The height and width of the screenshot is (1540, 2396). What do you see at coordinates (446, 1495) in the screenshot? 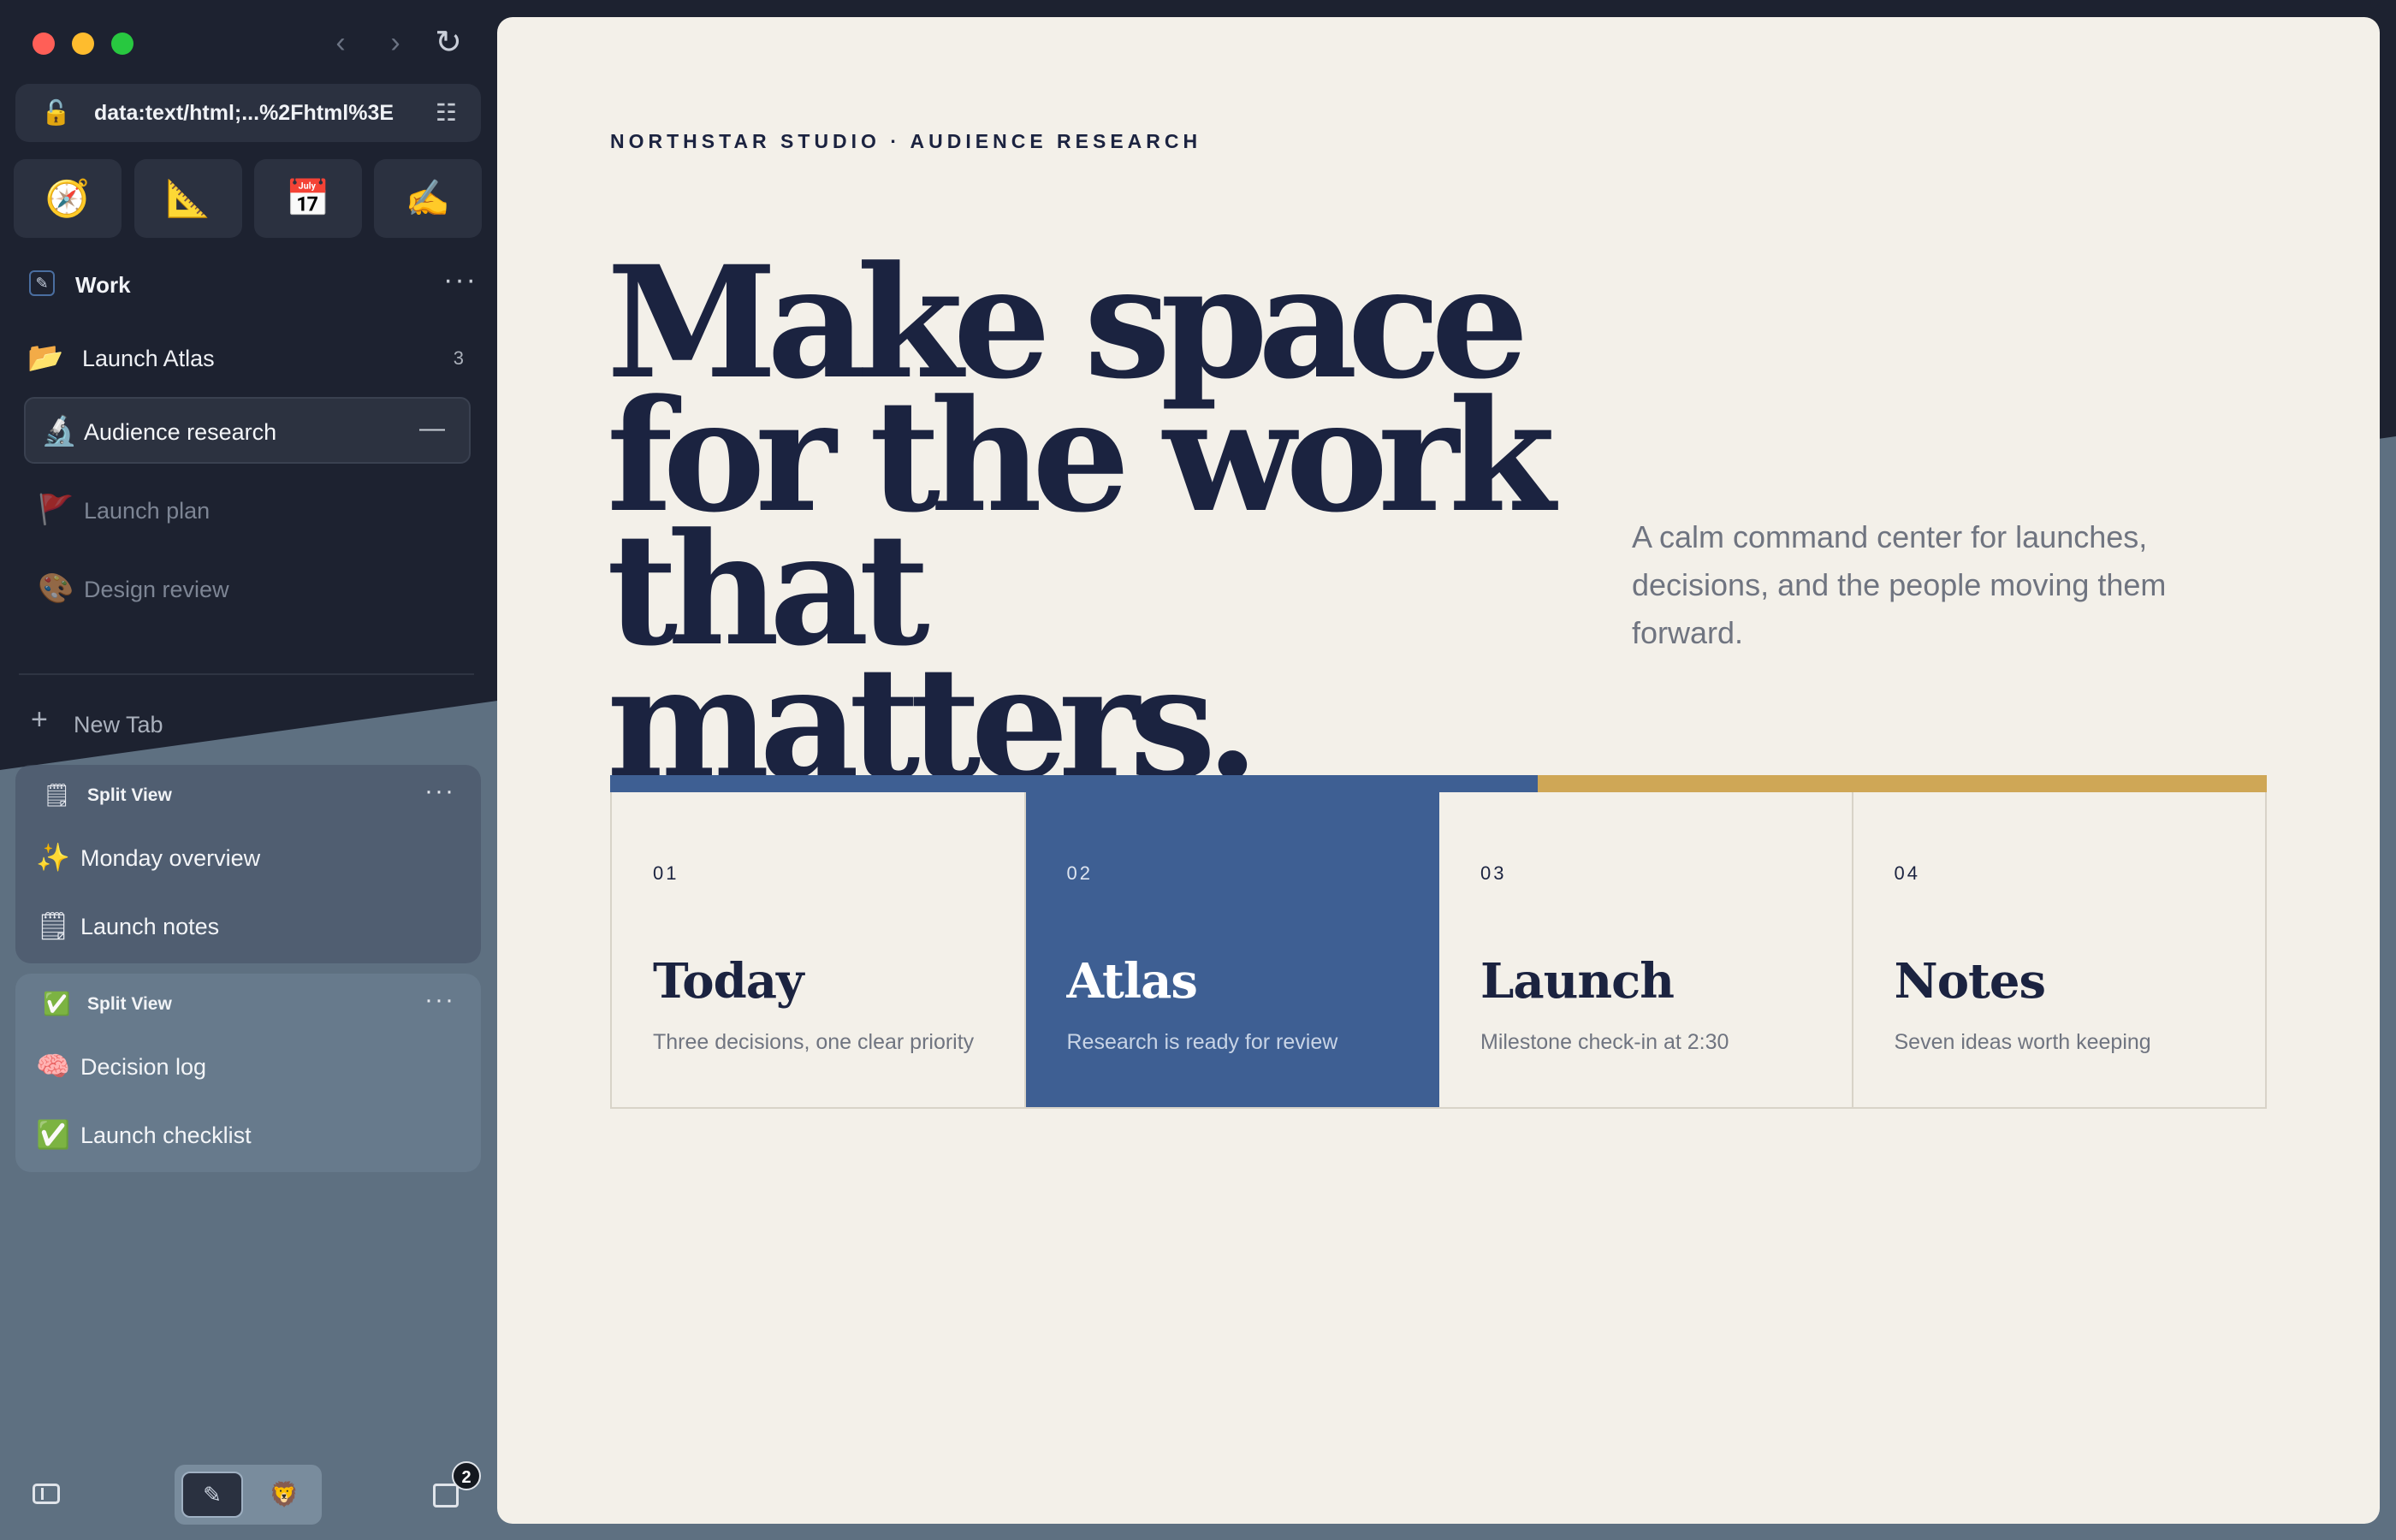
I see `archive-icon` at bounding box center [446, 1495].